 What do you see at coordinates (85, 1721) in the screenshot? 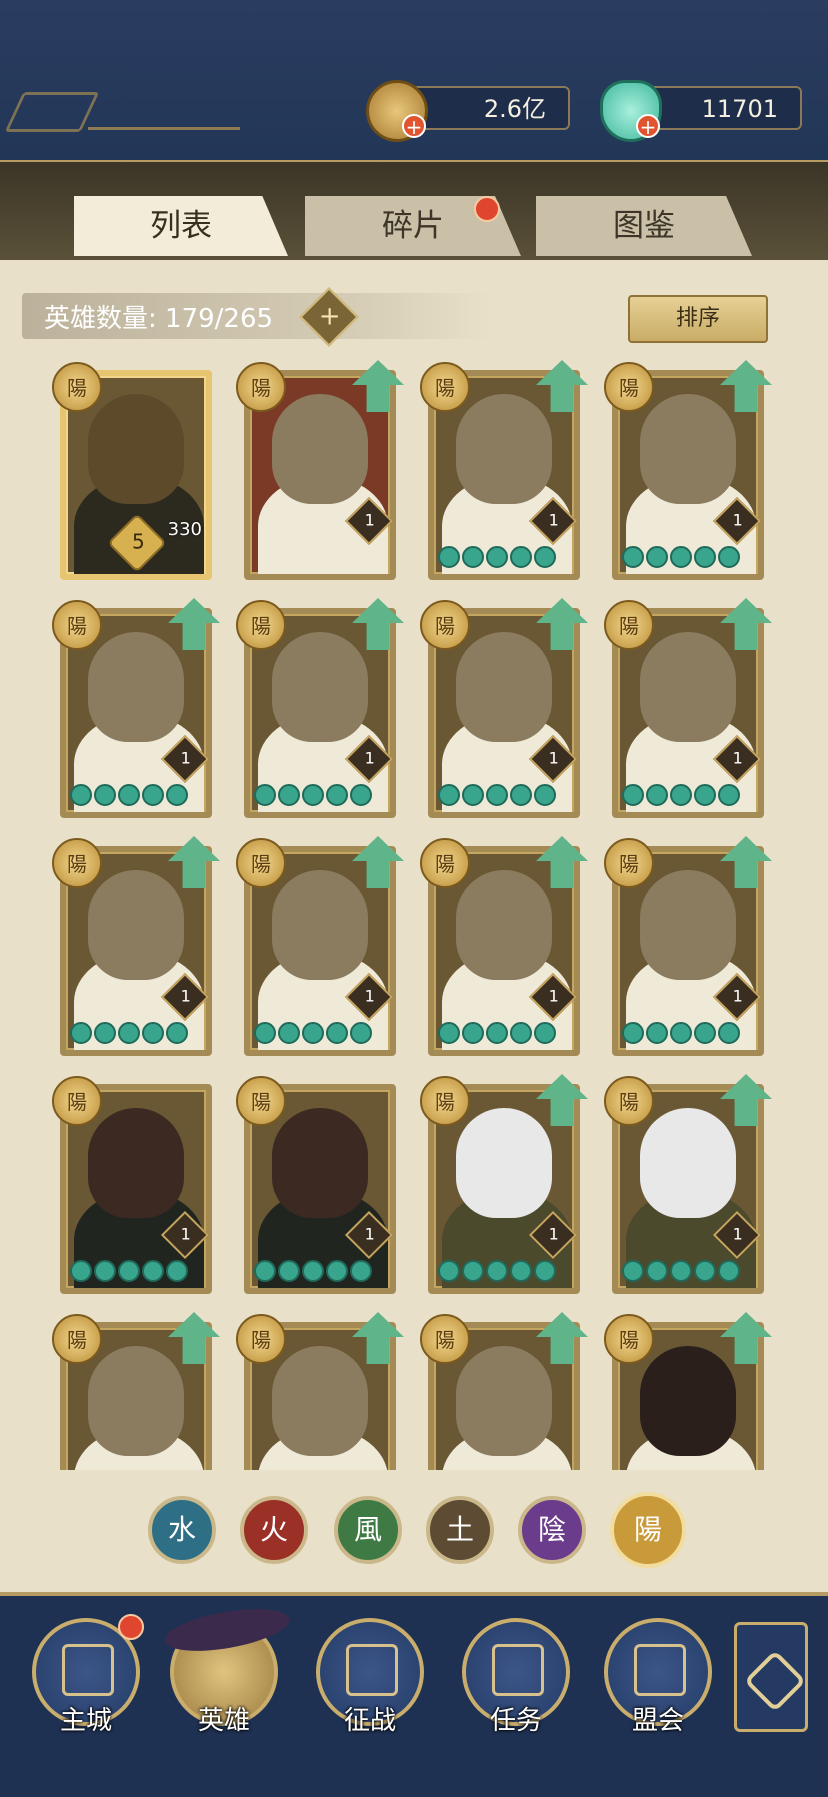
I see `nav-label: 主城` at bounding box center [85, 1721].